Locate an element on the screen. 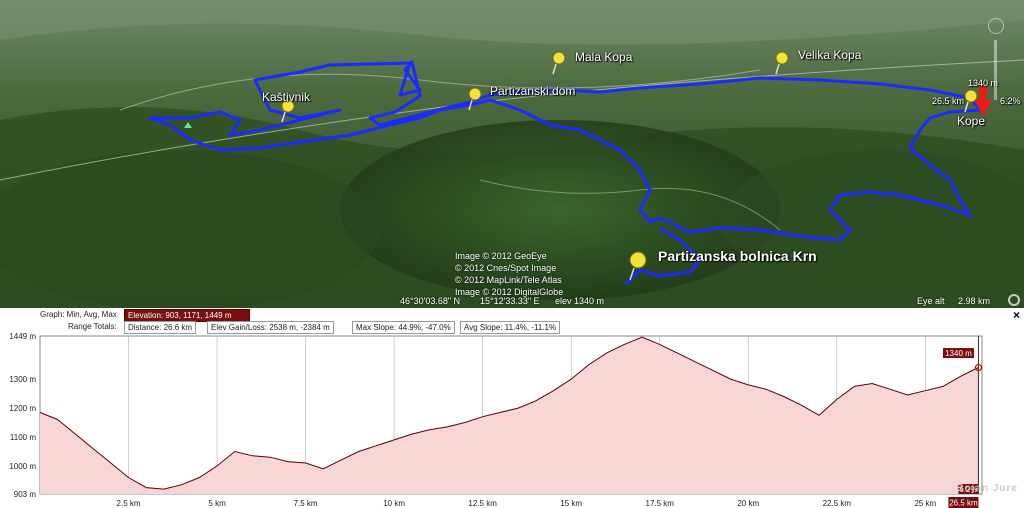 The height and width of the screenshot is (508, 1024). x-tick-label: 5 km is located at coordinates (217, 503).